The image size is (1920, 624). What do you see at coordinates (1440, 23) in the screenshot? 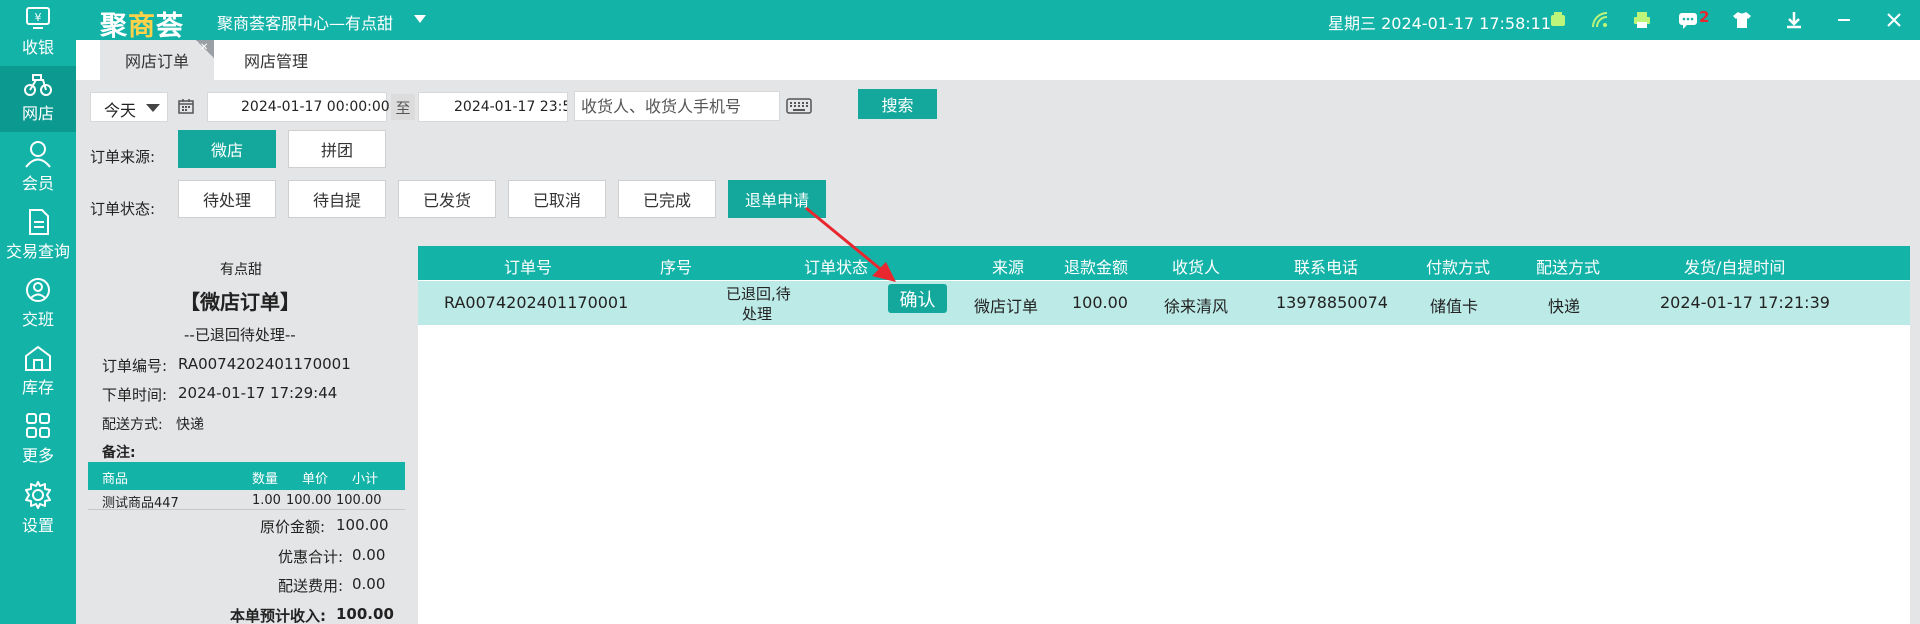
I see `clock-datetime: 星期三 2024-01-17 17:58:11` at bounding box center [1440, 23].